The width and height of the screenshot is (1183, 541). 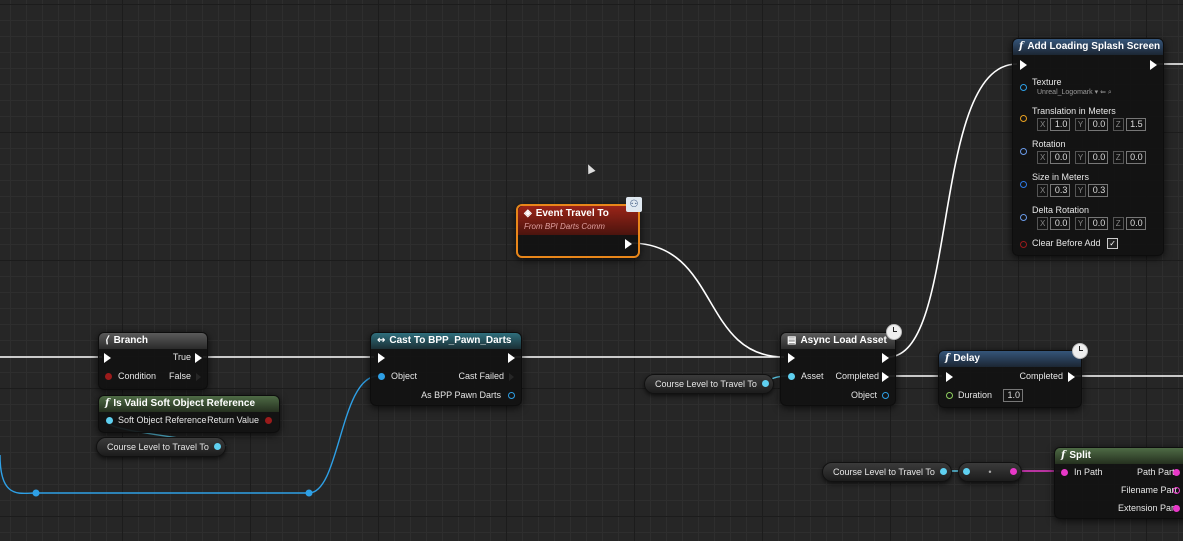 I want to click on branch-node: ⟨ Branch True Condition False, so click(x=153, y=361).